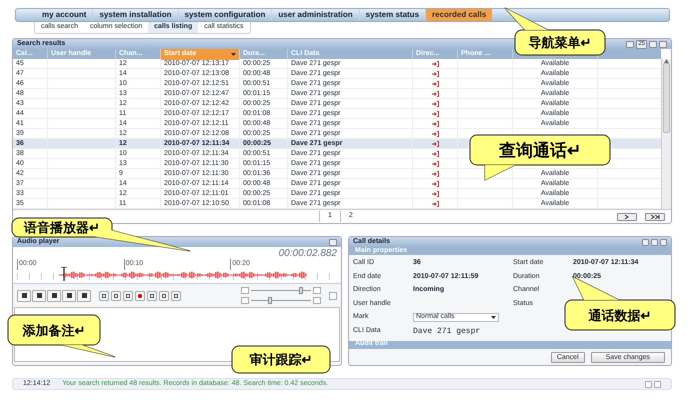  What do you see at coordinates (493, 317) in the screenshot?
I see `caret-icon` at bounding box center [493, 317].